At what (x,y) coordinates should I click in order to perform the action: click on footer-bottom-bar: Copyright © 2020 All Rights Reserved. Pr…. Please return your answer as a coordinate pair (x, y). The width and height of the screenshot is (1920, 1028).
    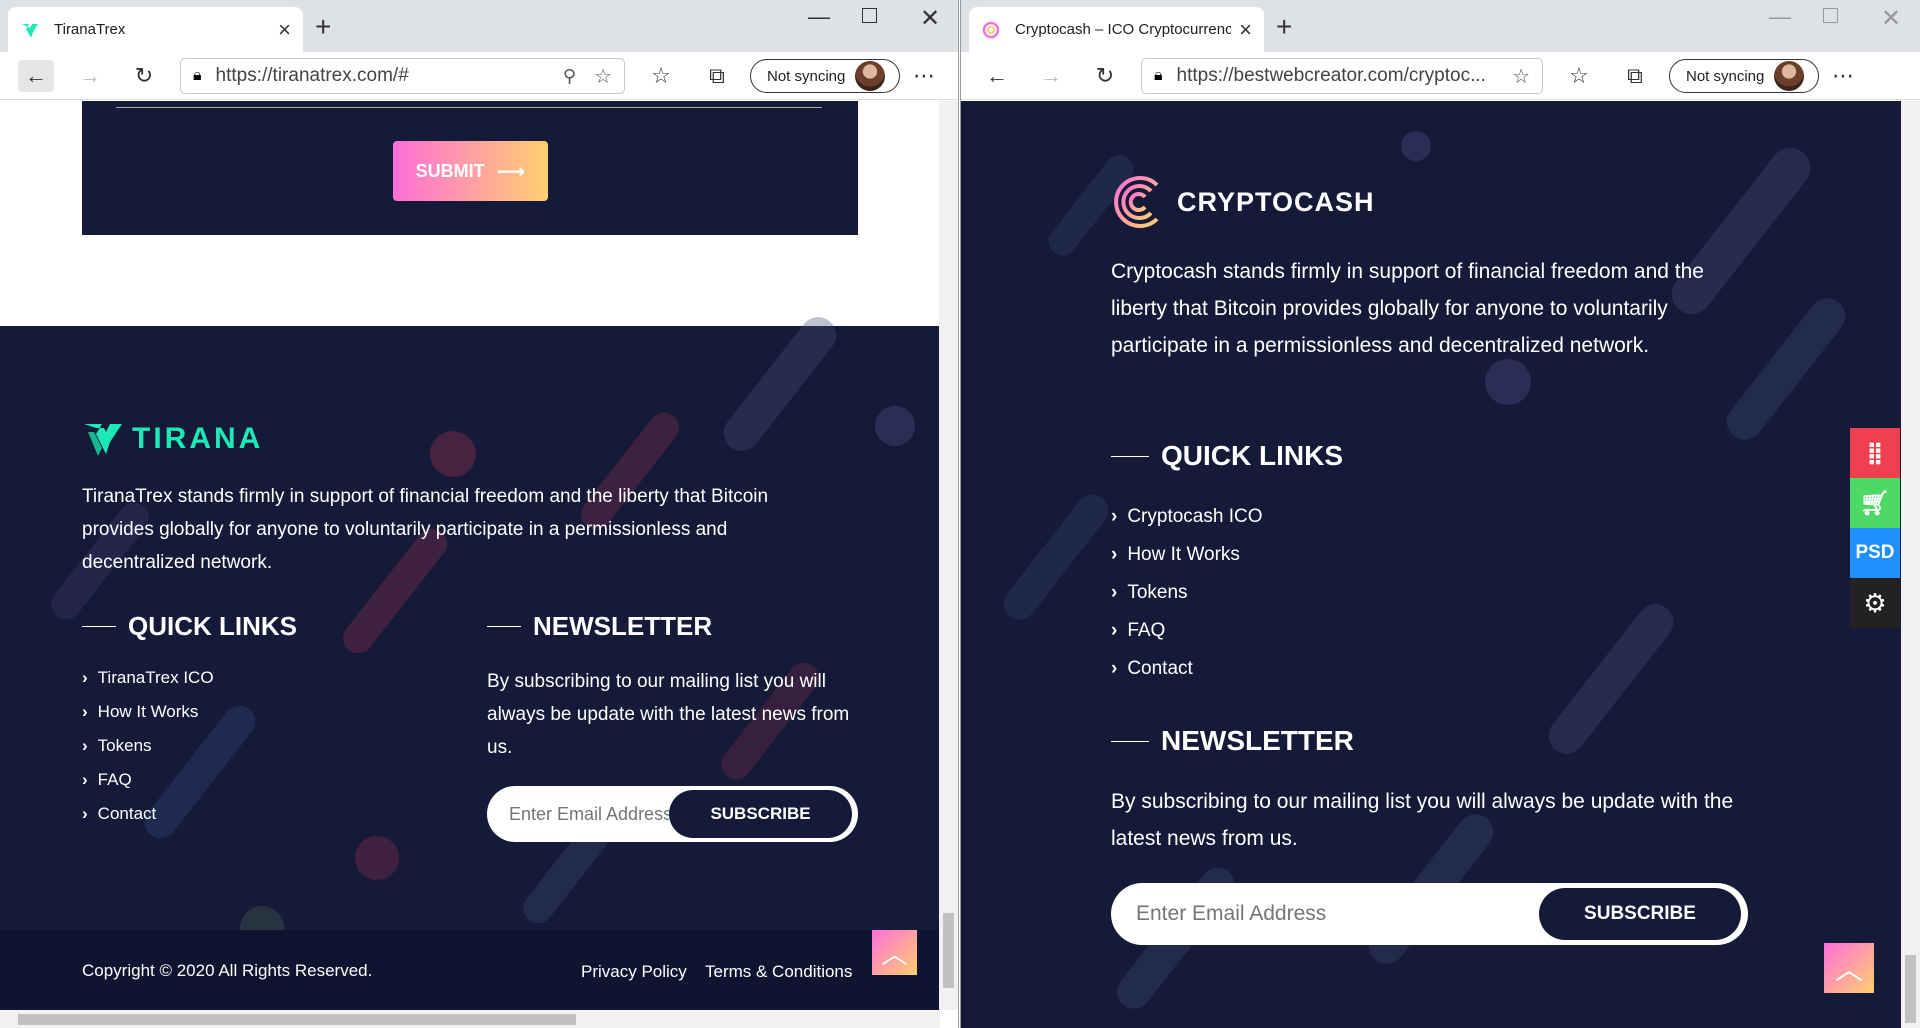
    Looking at the image, I should click on (470, 970).